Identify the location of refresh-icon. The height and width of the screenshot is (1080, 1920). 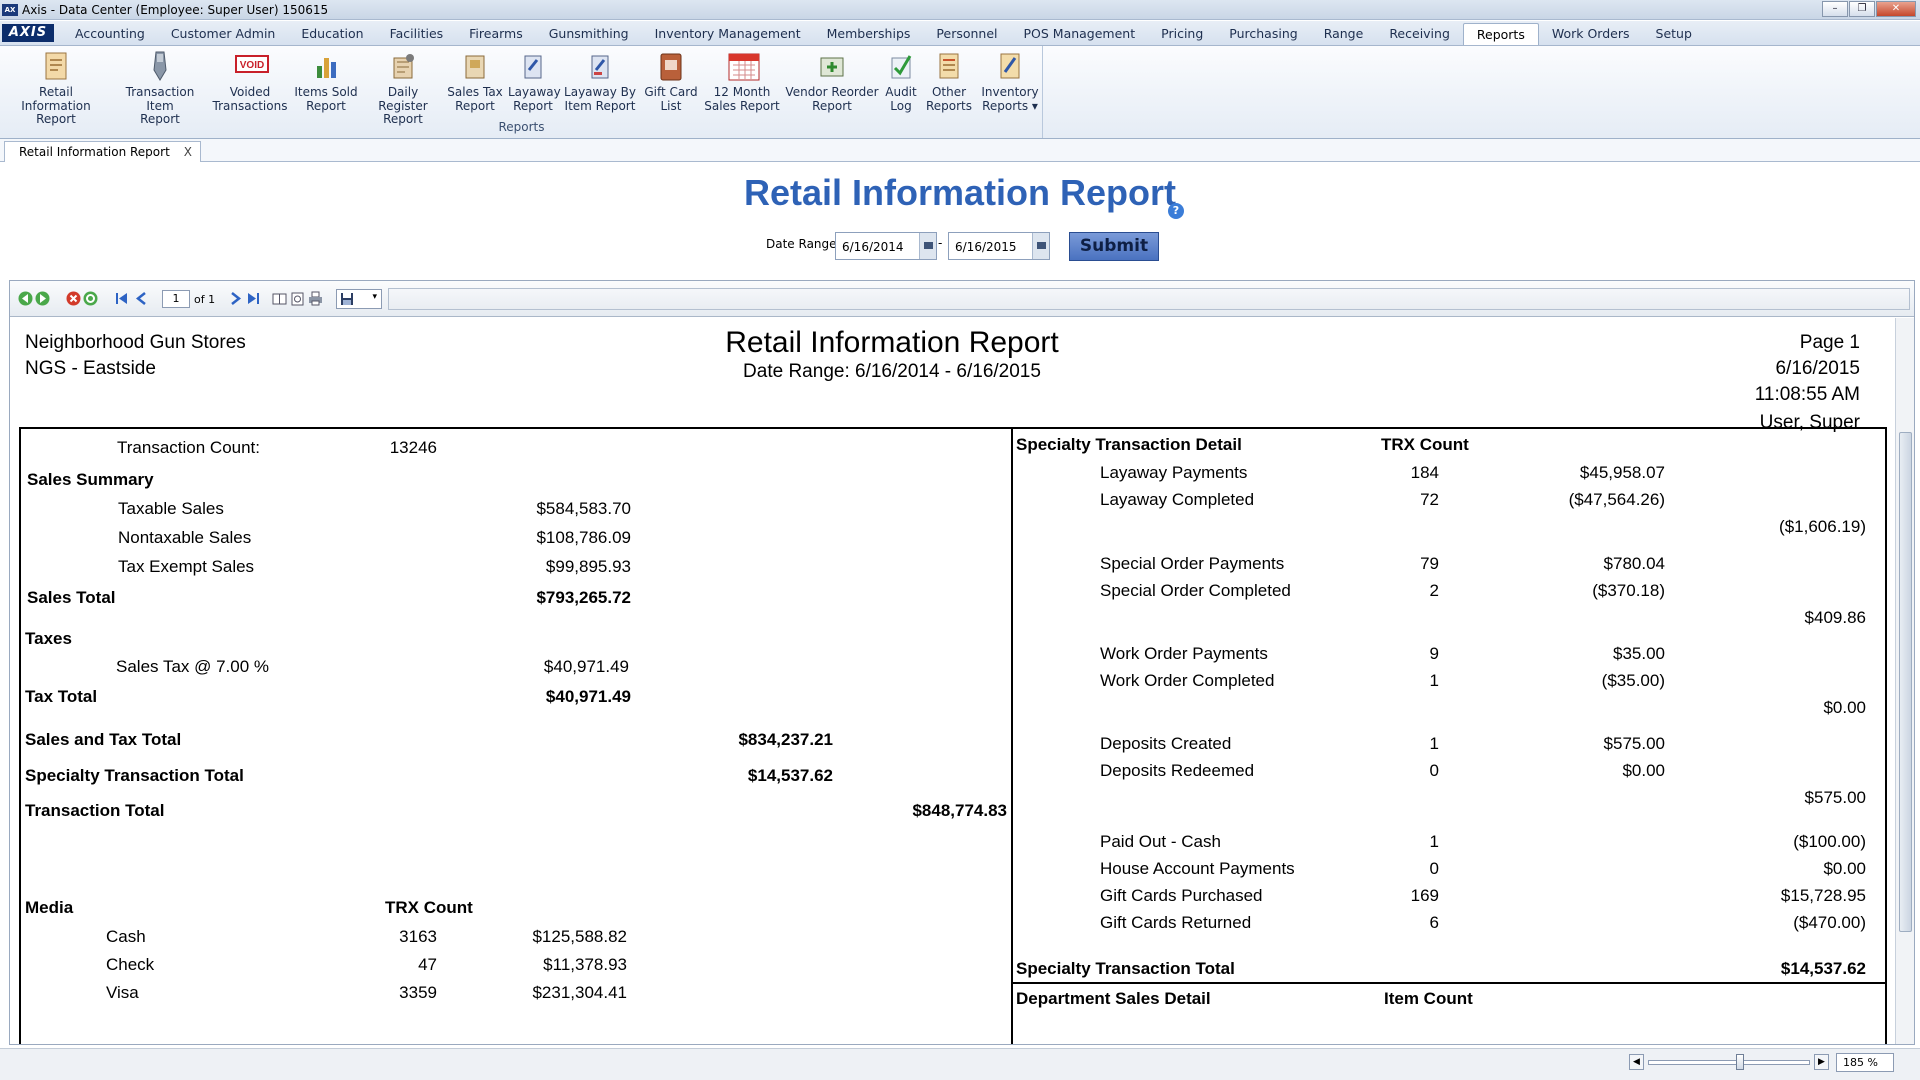
(90, 298).